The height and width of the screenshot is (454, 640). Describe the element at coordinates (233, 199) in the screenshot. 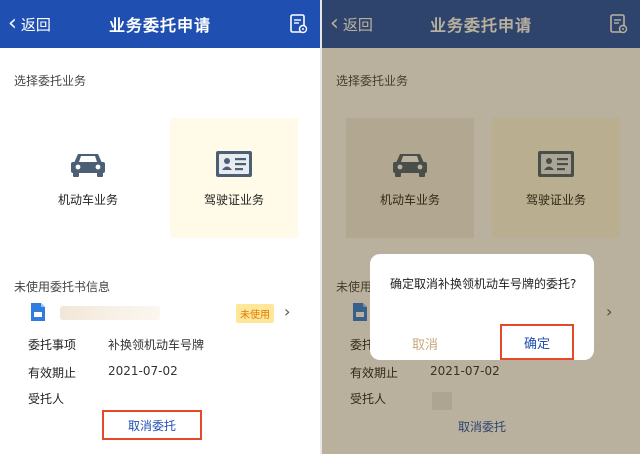

I see `license-business-label: 驾驶证业务` at that location.